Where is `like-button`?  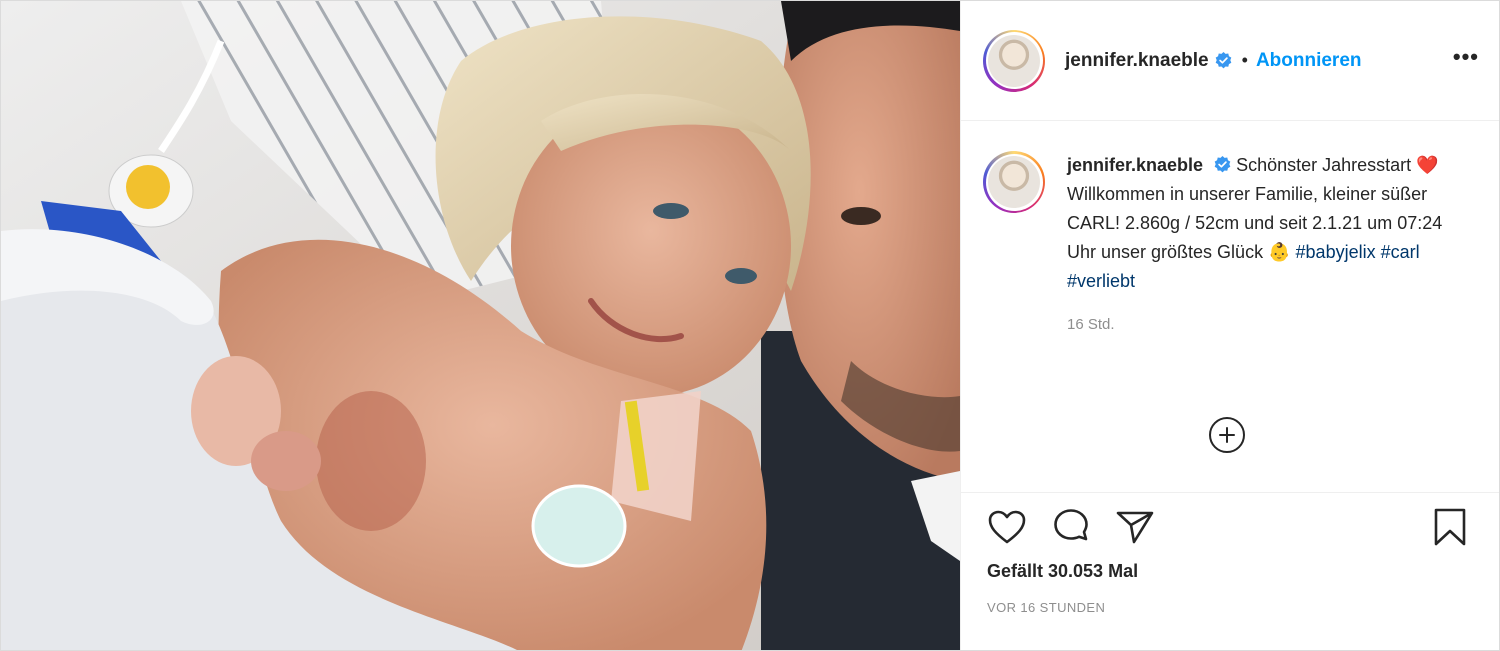
like-button is located at coordinates (1007, 527).